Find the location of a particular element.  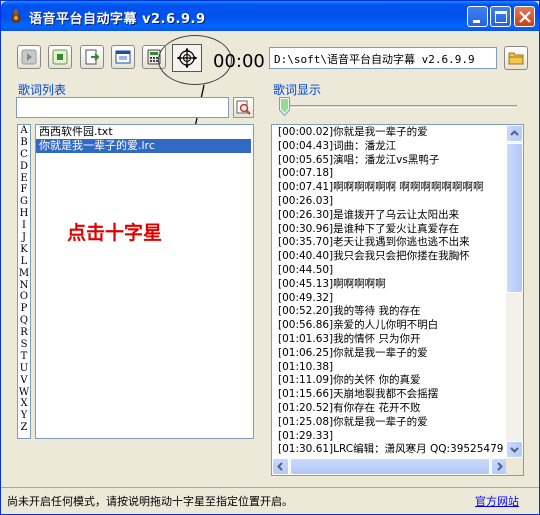

crosshair-icon is located at coordinates (187, 58).